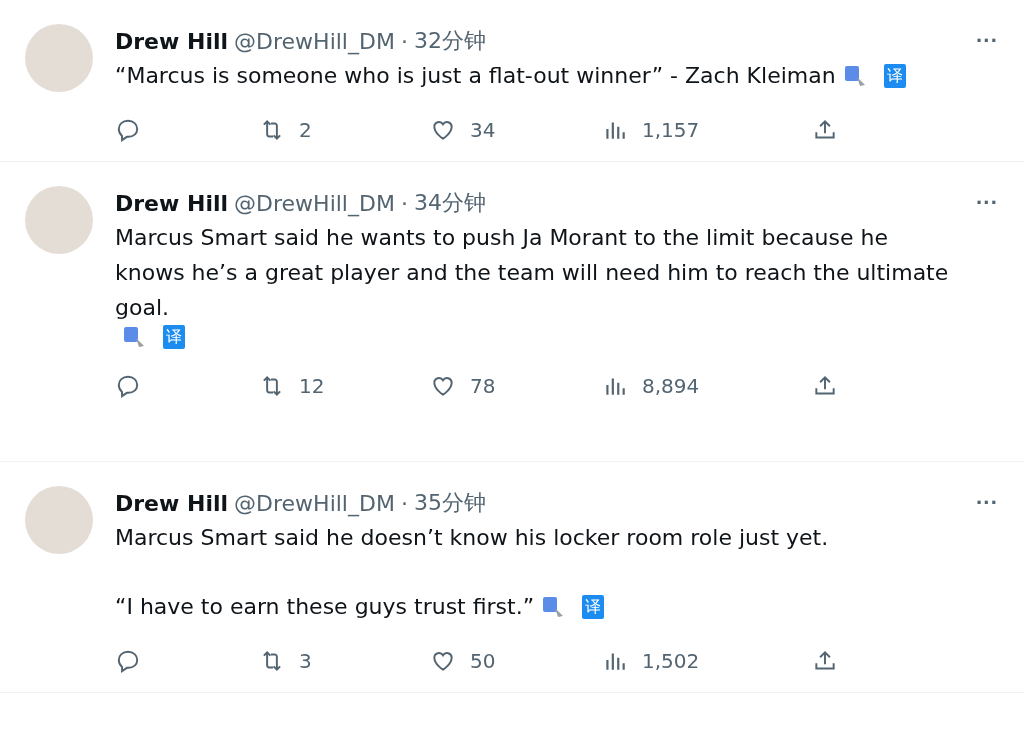 This screenshot has height=732, width=1024. Describe the element at coordinates (312, 386) in the screenshot. I see `retweet-count: 12` at that location.